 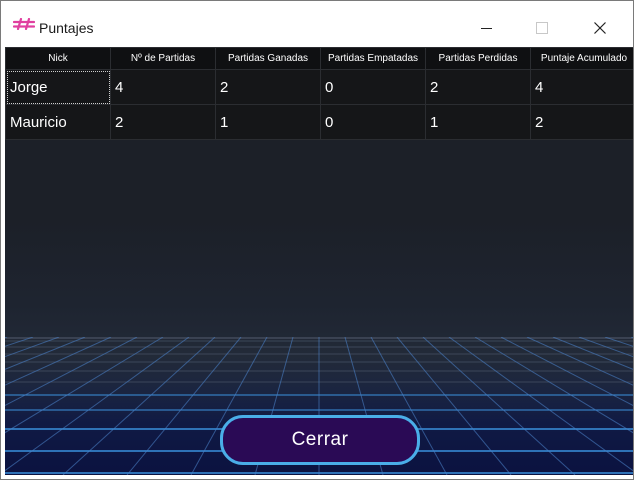 What do you see at coordinates (478, 87) in the screenshot?
I see `cell-losses: 2` at bounding box center [478, 87].